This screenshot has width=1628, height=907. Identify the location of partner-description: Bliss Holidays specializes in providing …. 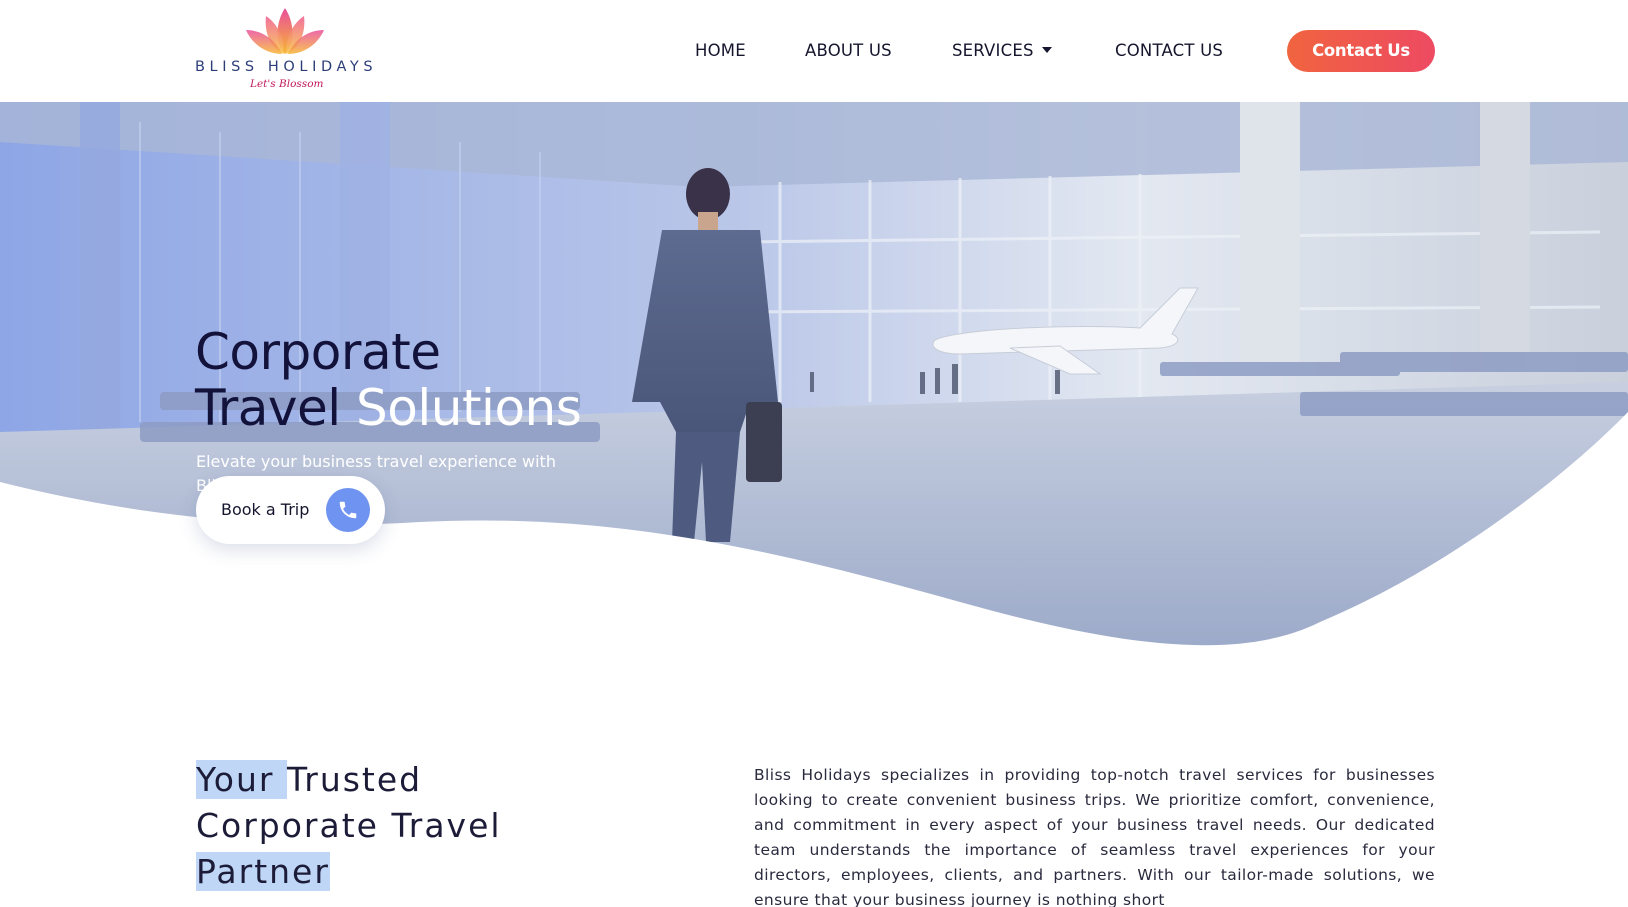
(1094, 836).